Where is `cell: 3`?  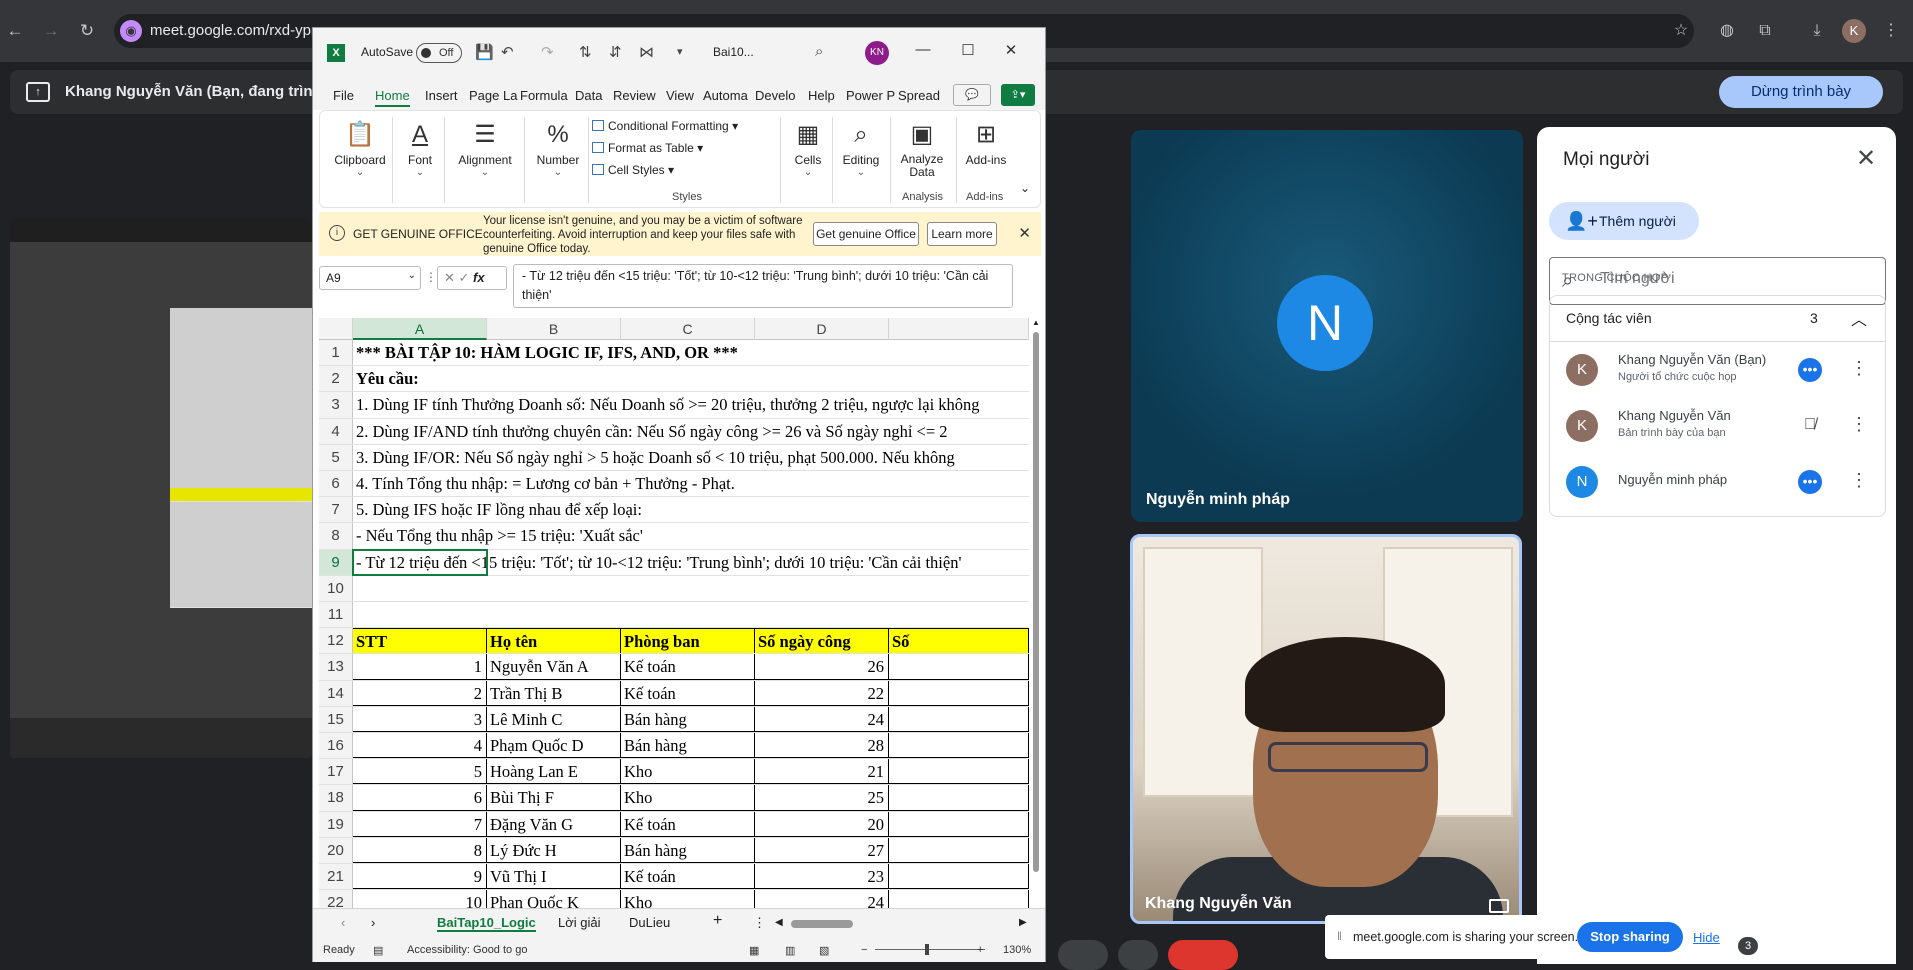 cell: 3 is located at coordinates (420, 719).